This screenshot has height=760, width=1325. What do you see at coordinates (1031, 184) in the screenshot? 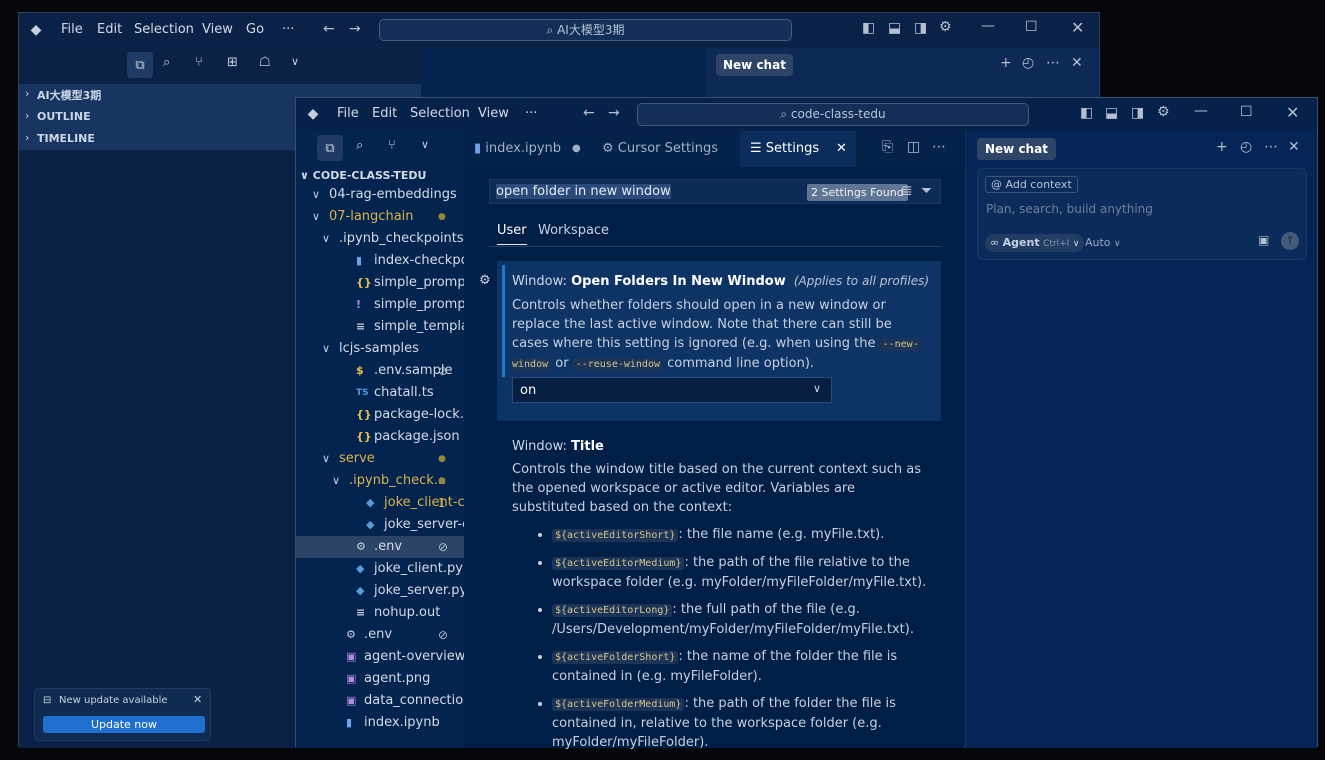
I see `add-context-button: @ Add context` at bounding box center [1031, 184].